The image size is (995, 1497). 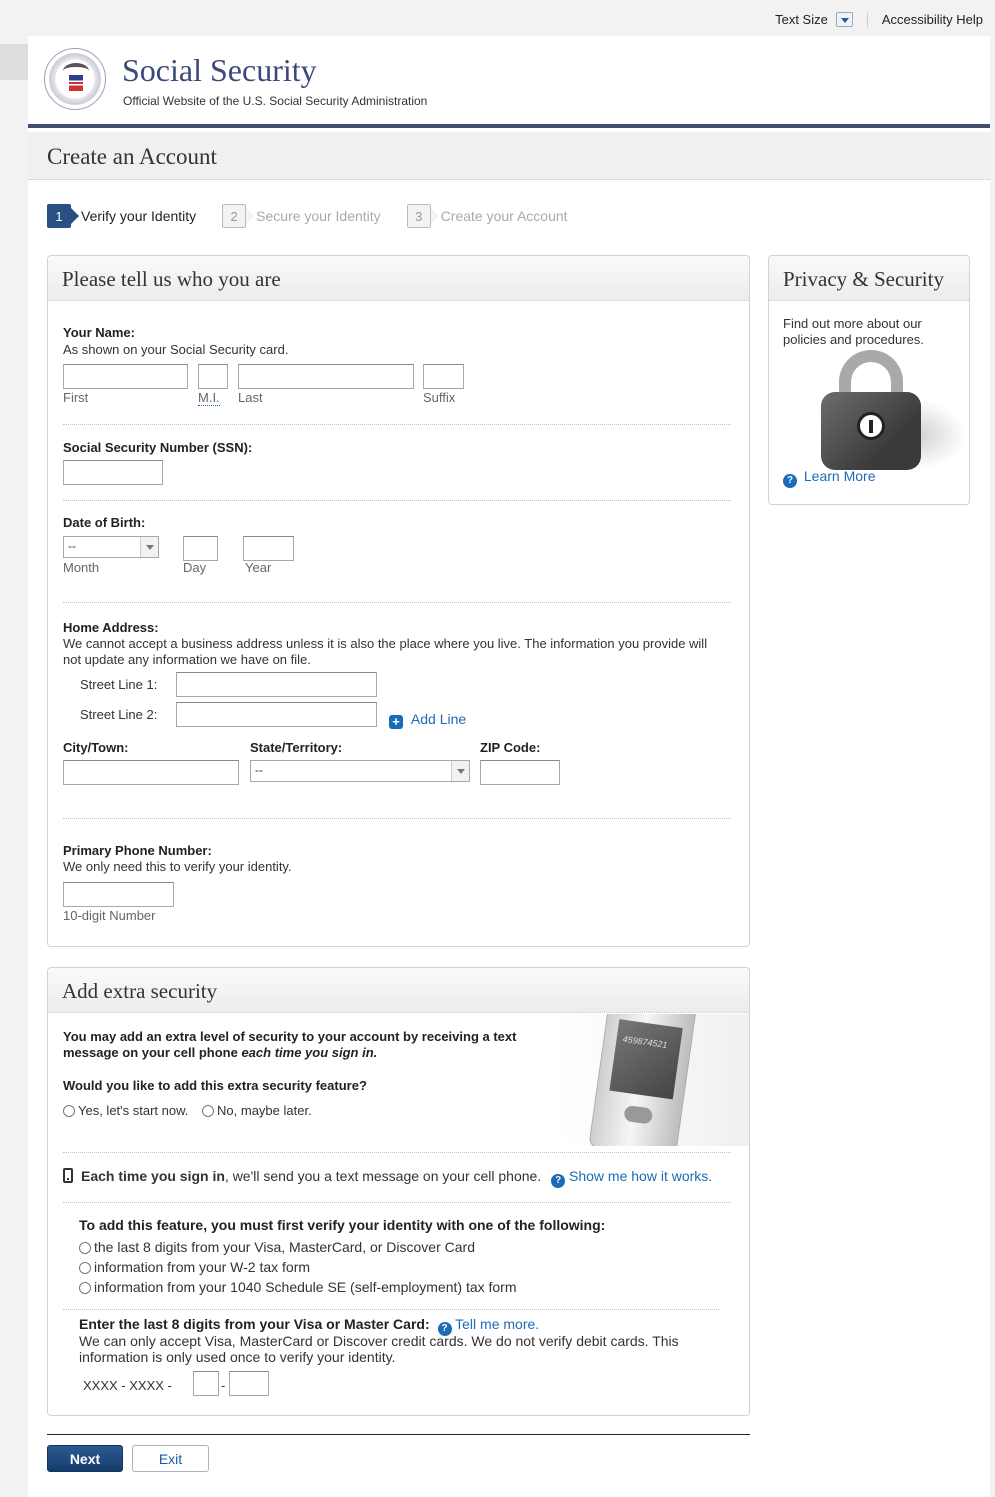 What do you see at coordinates (427, 720) in the screenshot?
I see `add-line-link: + Add Line` at bounding box center [427, 720].